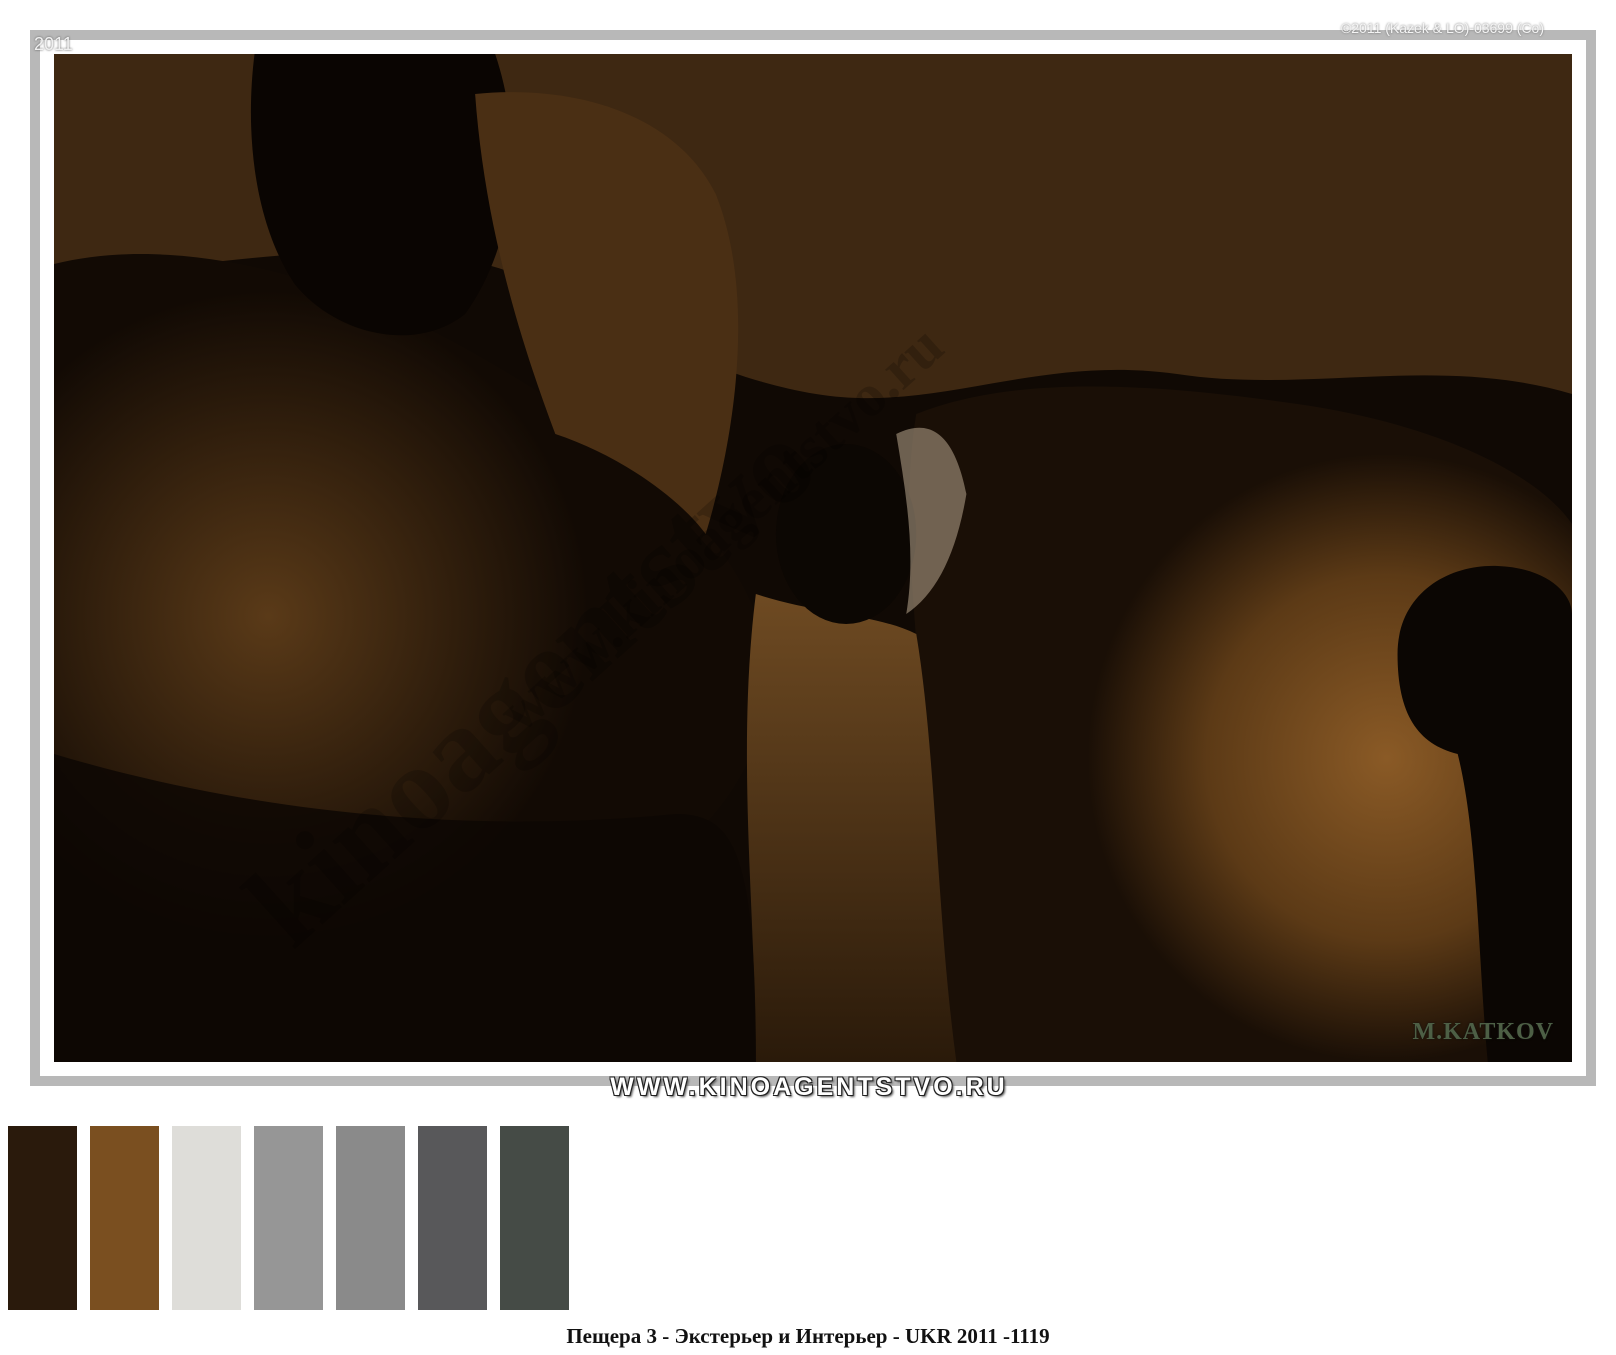  I want to click on color-palette, so click(288, 1218).